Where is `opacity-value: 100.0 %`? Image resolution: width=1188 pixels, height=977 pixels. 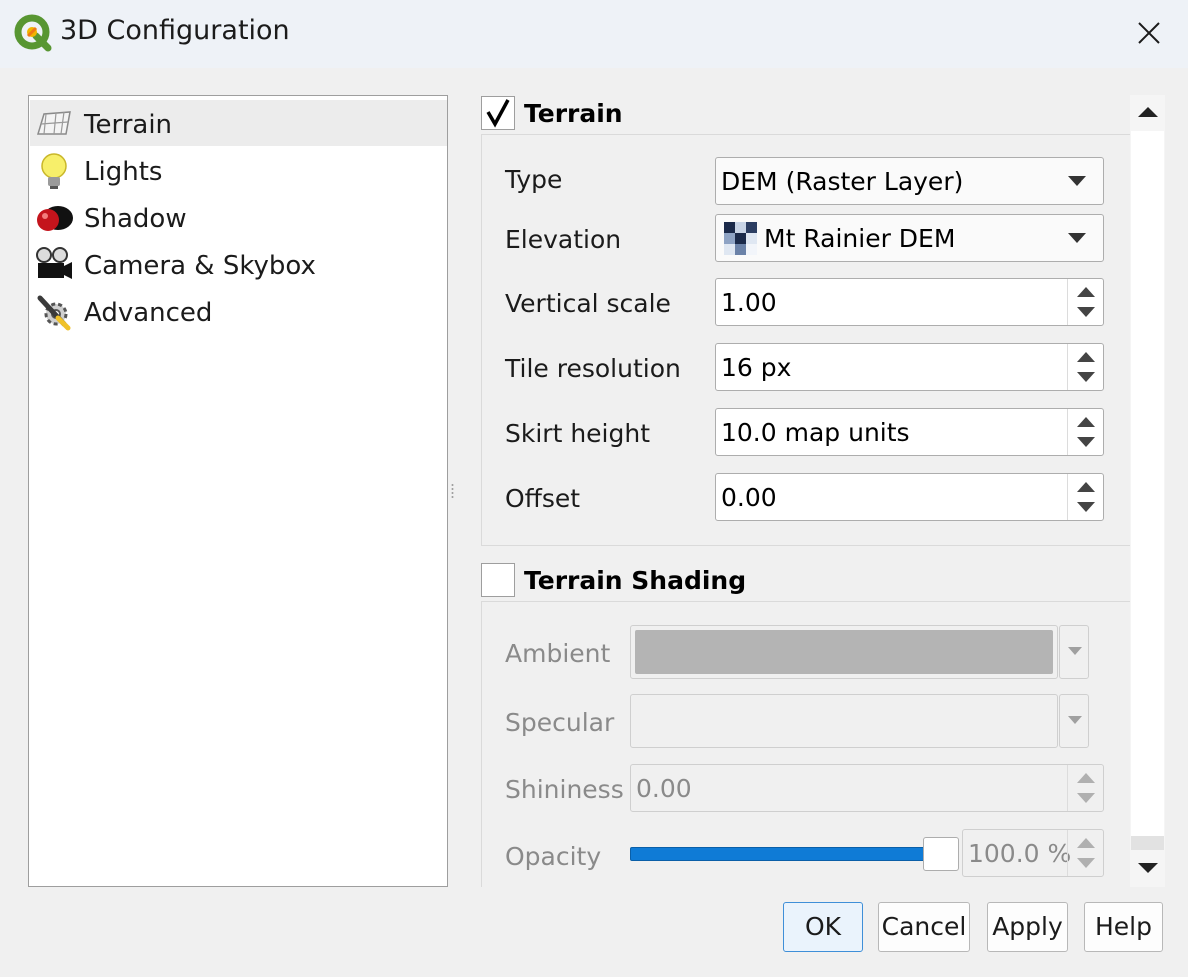
opacity-value: 100.0 % is located at coordinates (1020, 853).